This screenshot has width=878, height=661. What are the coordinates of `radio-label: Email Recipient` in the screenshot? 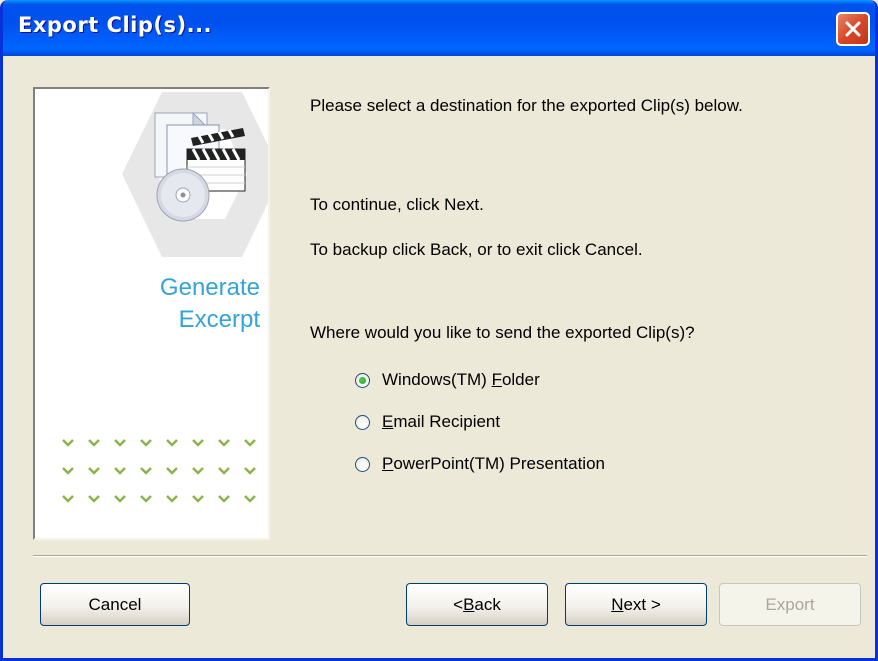 It's located at (441, 422).